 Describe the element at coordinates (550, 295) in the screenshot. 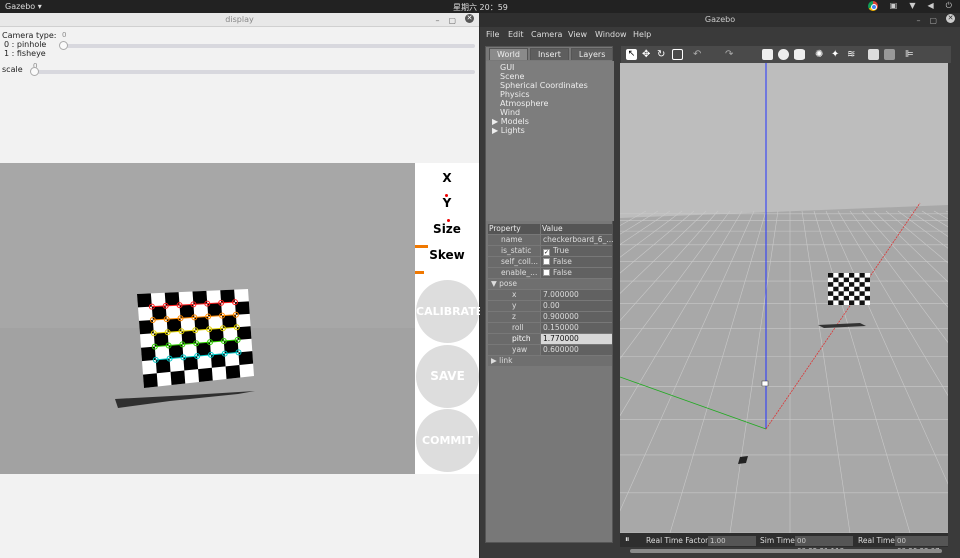

I see `pose-row-x: x 7.000000` at that location.